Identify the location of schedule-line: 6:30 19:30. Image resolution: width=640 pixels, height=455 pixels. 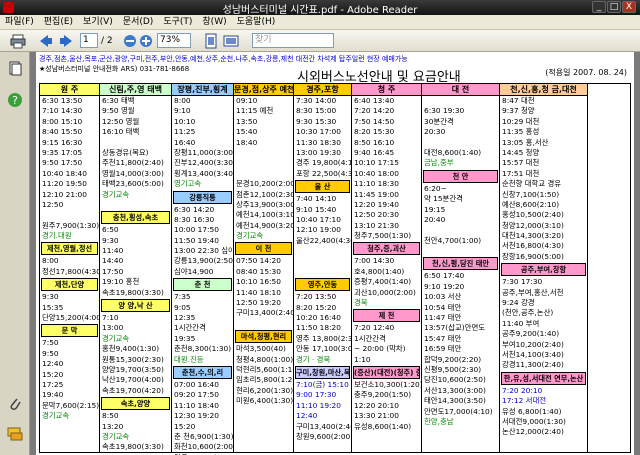
(444, 111).